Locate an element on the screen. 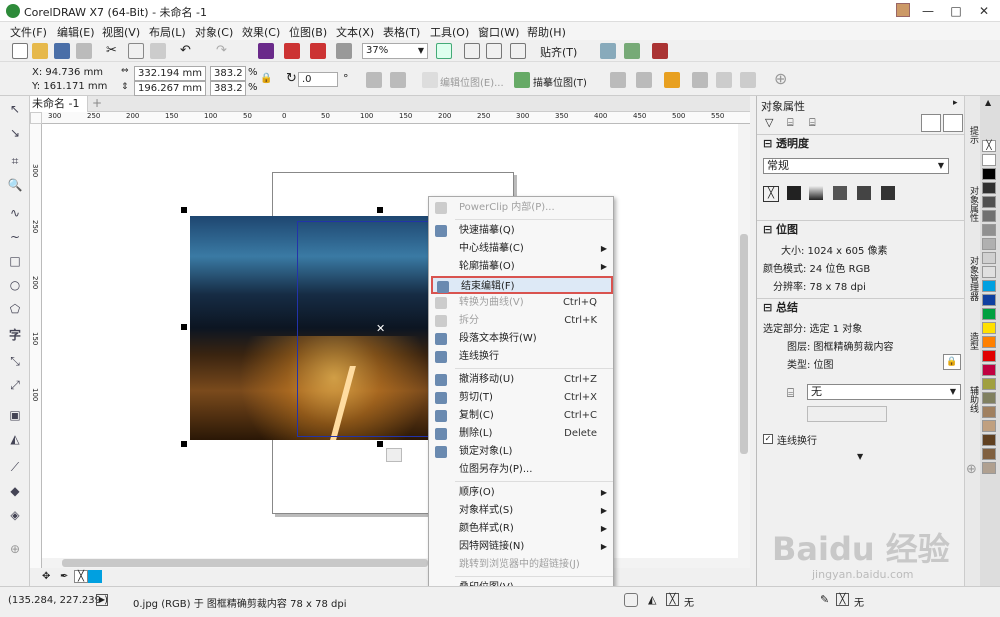 The image size is (1000, 617). transparency-tab-icon: ⌸ is located at coordinates (817, 124).